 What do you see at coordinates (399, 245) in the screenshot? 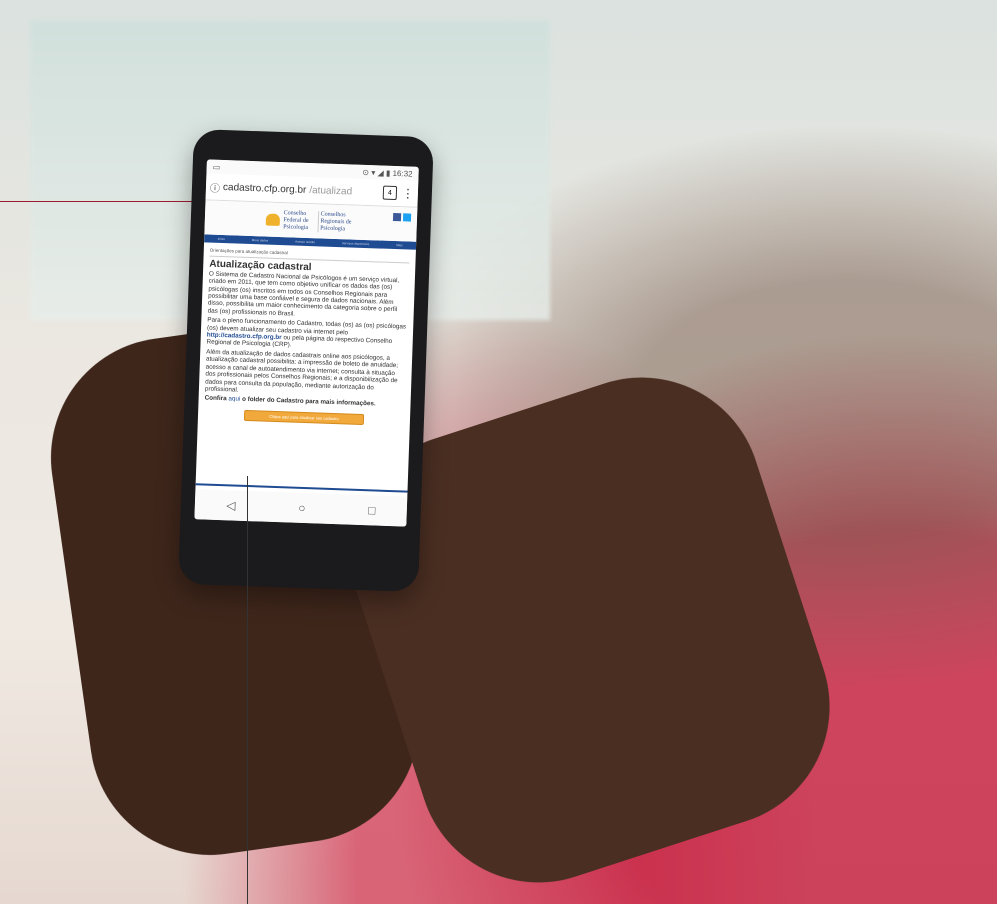
I see `nav-item: Mais` at bounding box center [399, 245].